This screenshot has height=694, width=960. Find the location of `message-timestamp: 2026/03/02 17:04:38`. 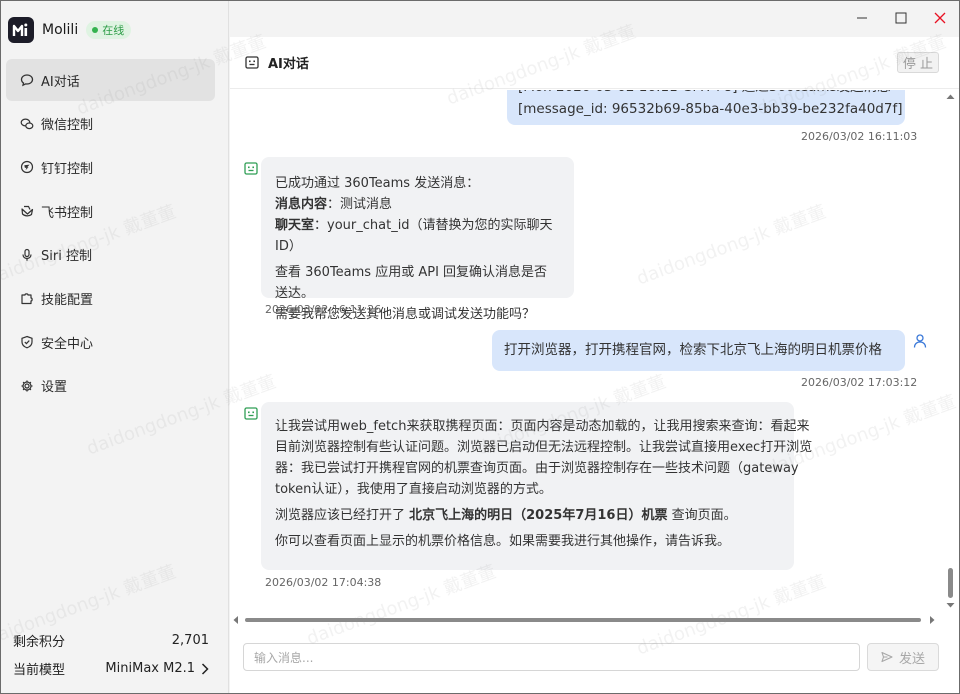

message-timestamp: 2026/03/02 17:04:38 is located at coordinates (323, 582).